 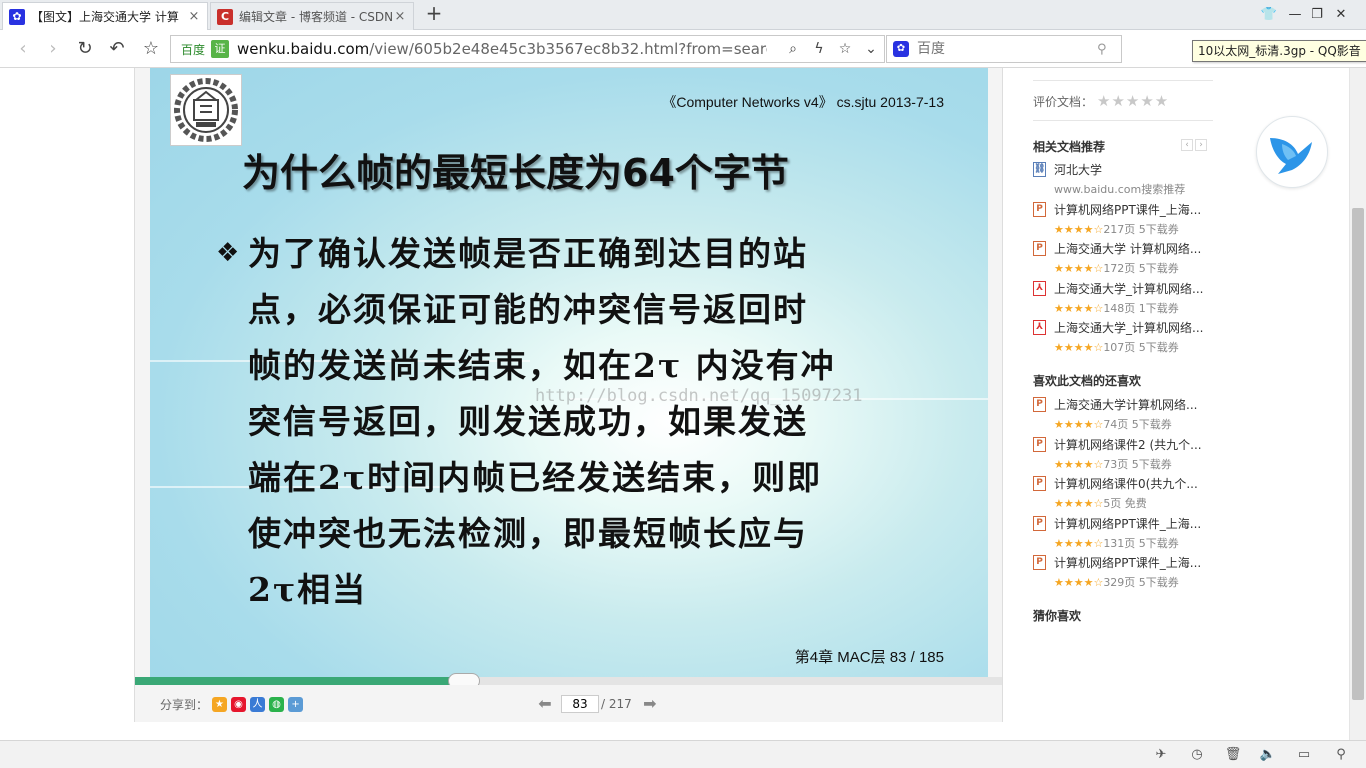 I want to click on zoom-icon: ⚲, so click(x=1341, y=755).